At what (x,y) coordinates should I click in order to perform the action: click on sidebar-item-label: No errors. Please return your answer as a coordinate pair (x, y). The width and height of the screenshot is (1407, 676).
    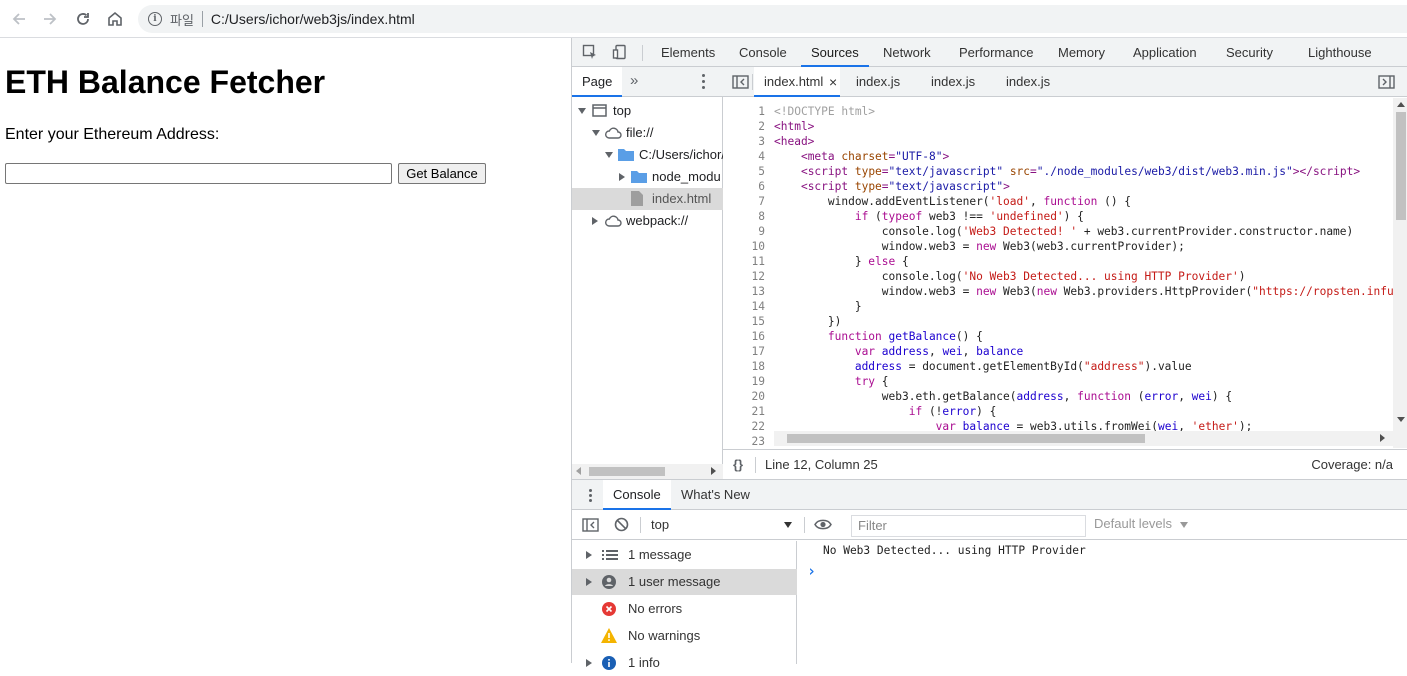
    Looking at the image, I should click on (655, 608).